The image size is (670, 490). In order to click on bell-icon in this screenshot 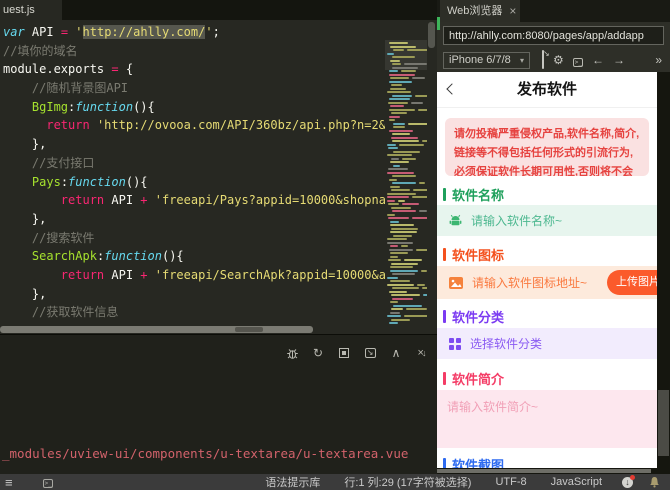, I will do `click(654, 482)`.